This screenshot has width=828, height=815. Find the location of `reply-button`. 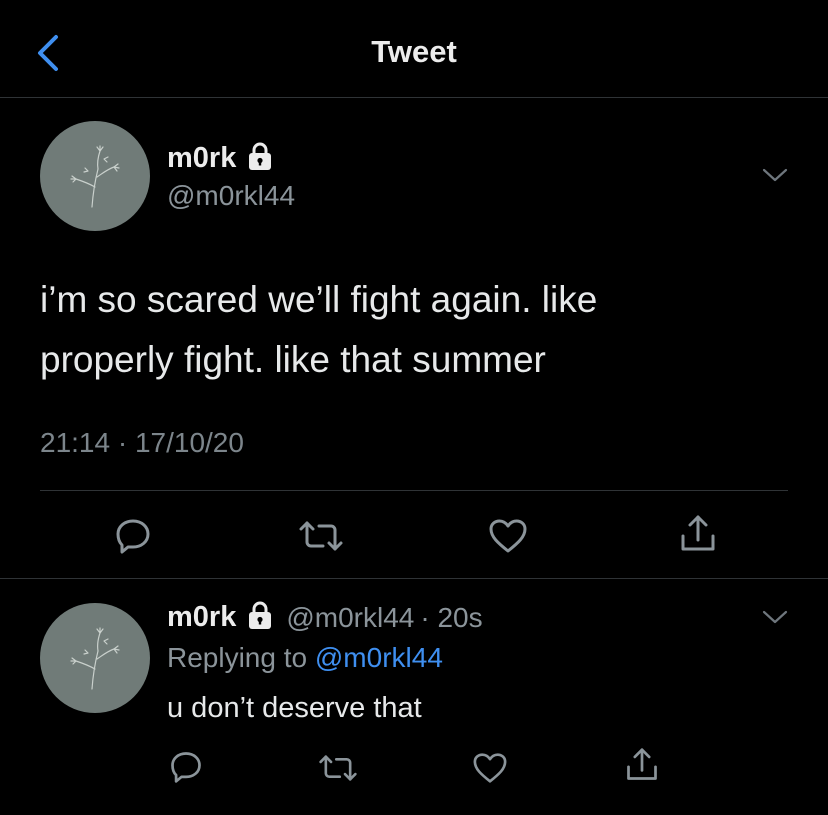

reply-button is located at coordinates (133, 538).